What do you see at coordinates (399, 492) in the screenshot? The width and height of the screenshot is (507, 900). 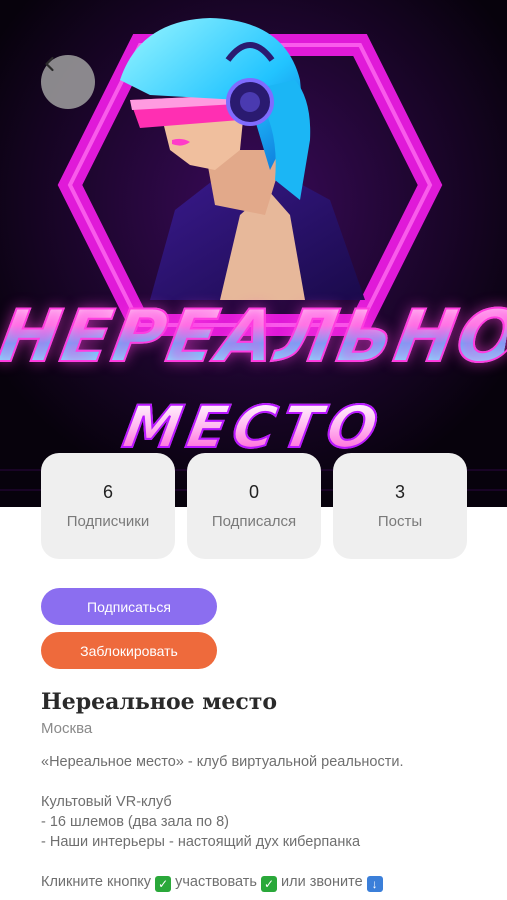 I see `stat-value: 3` at bounding box center [399, 492].